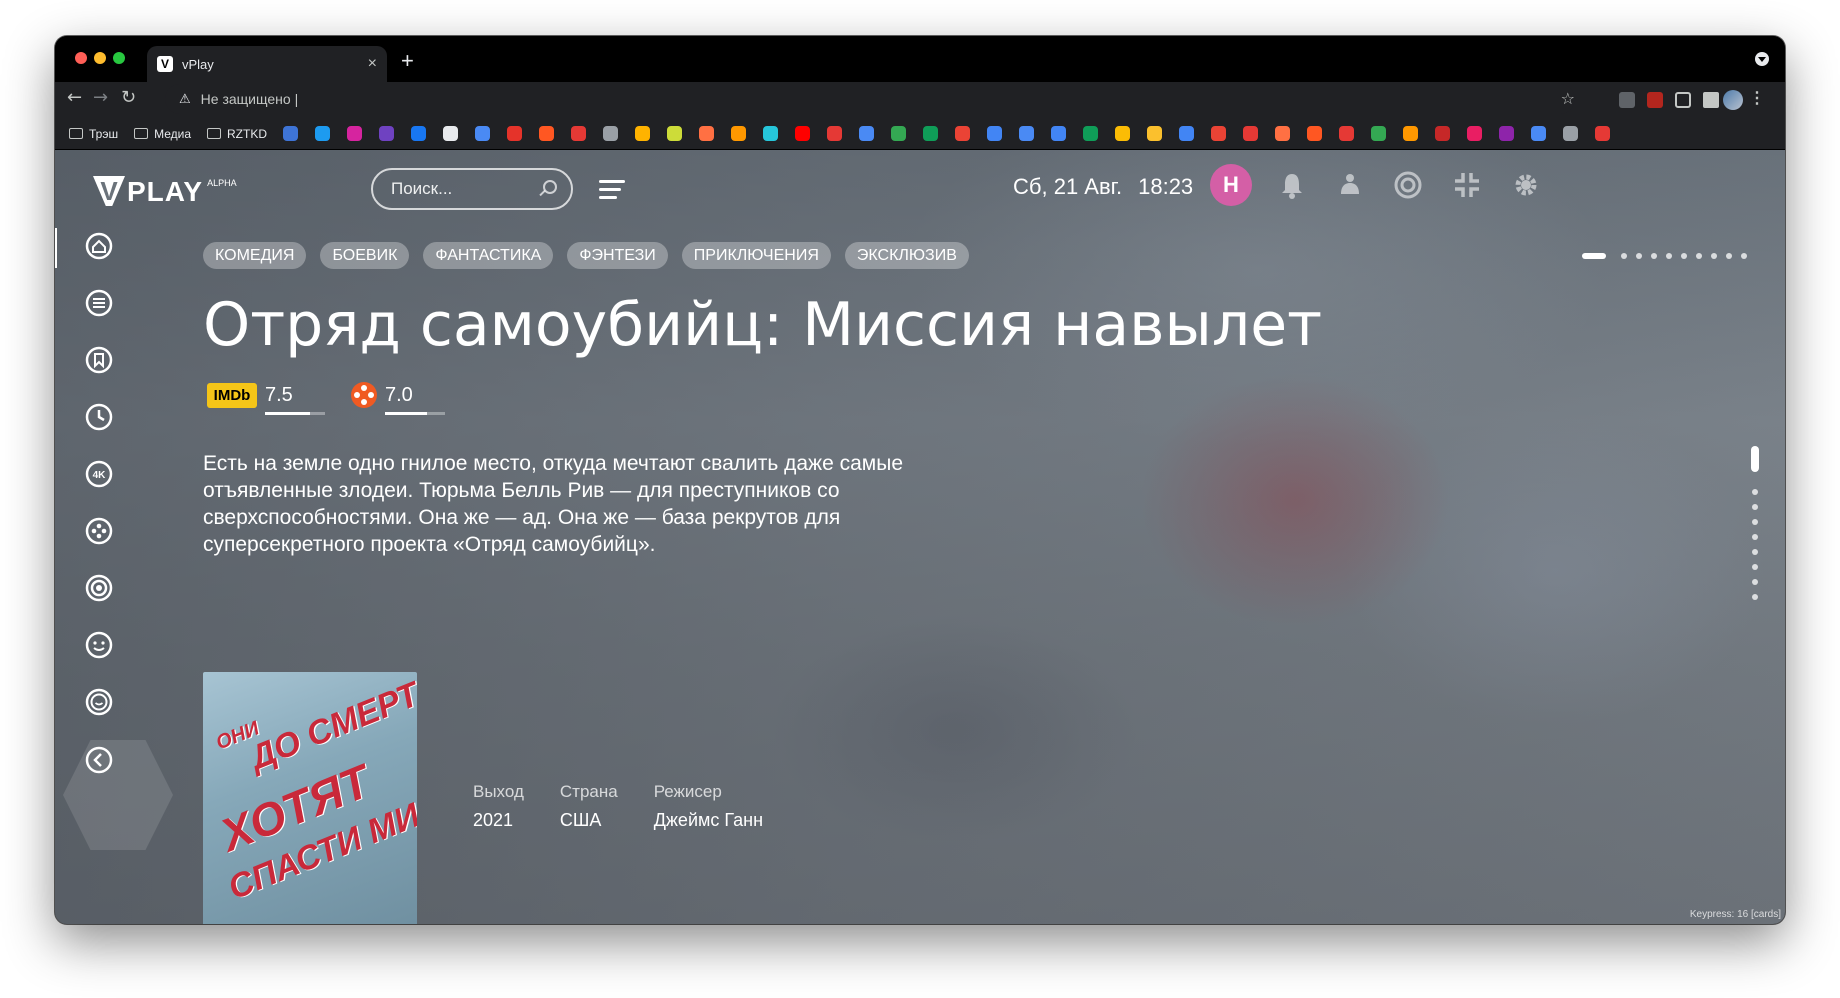 This screenshot has width=1840, height=998. I want to click on back-arrow-icon: ←, so click(74, 97).